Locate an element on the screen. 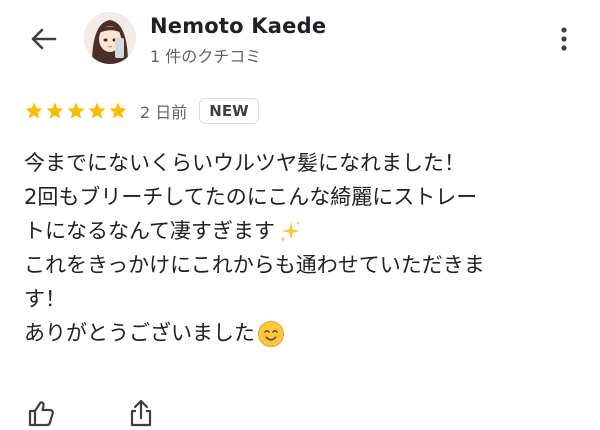 This screenshot has width=600, height=430. review-line-text: ありがとうございました is located at coordinates (139, 333).